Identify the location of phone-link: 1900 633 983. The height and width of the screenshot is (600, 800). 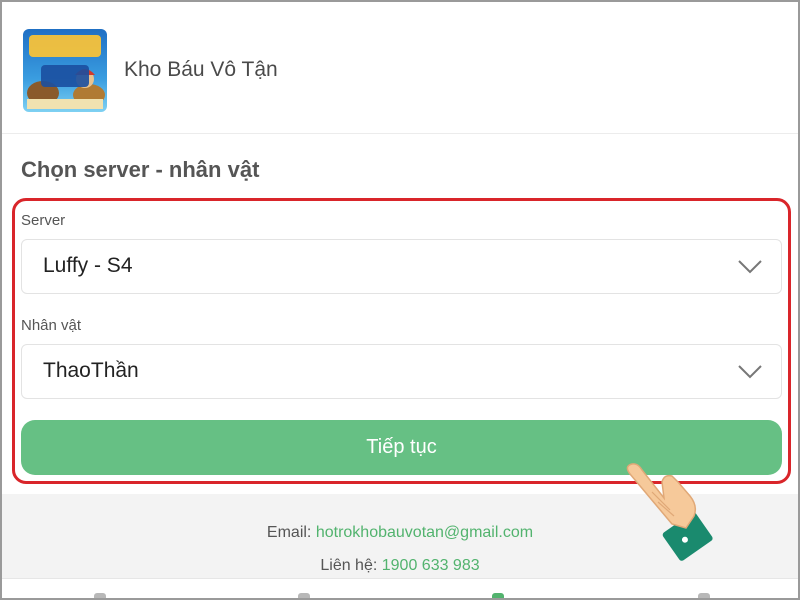
(431, 565).